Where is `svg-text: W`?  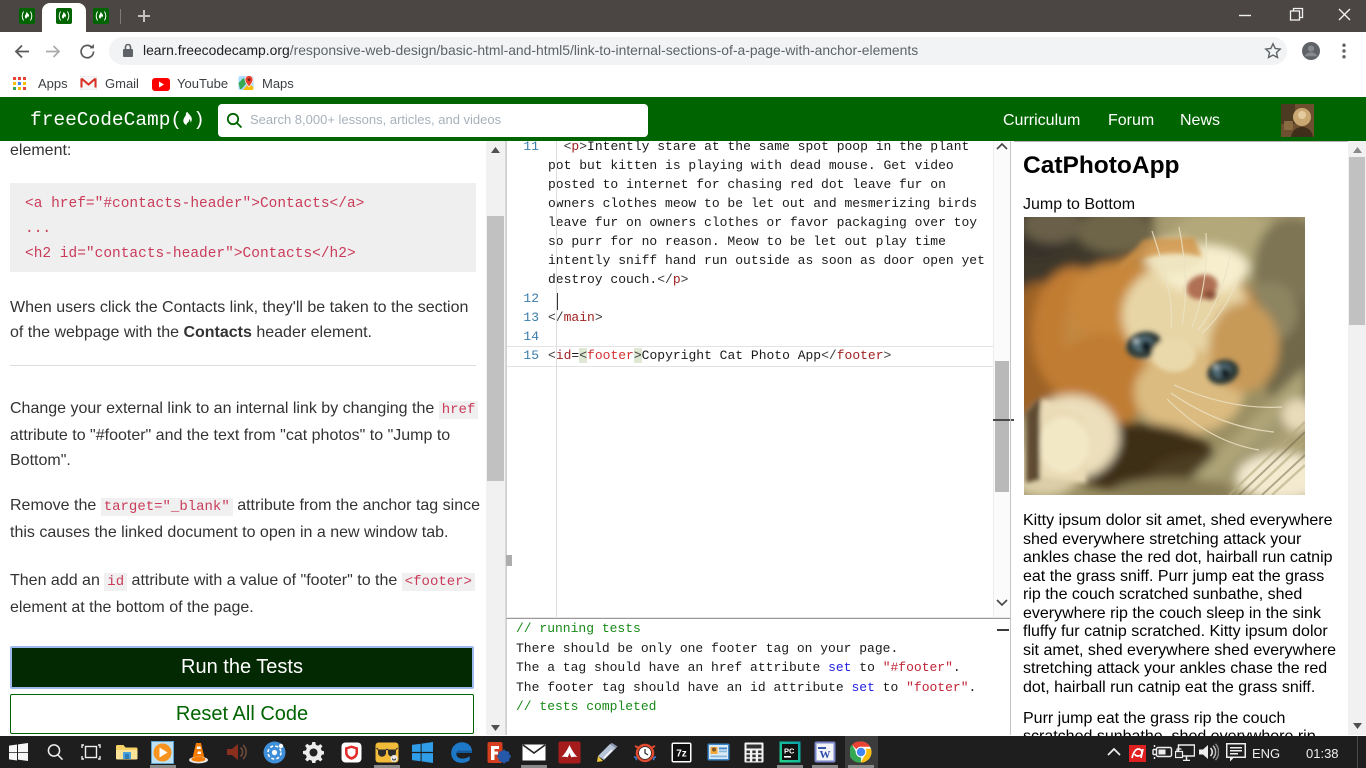
svg-text: W is located at coordinates (825, 755).